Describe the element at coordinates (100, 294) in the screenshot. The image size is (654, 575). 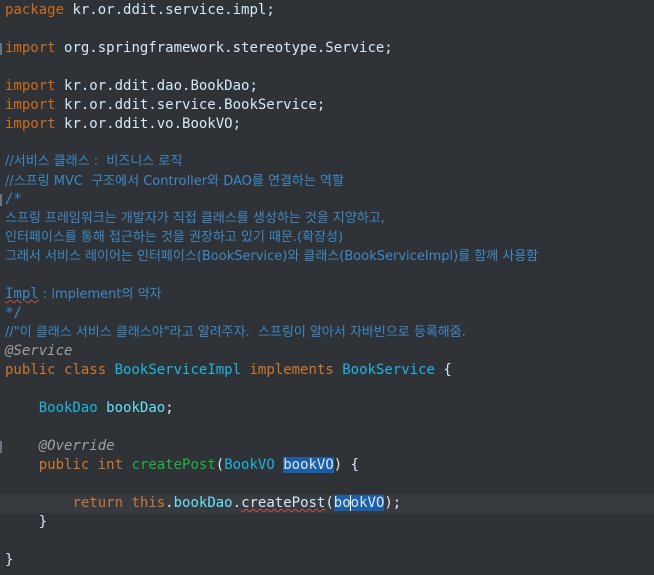
I see `comment: : implement의 약자` at that location.